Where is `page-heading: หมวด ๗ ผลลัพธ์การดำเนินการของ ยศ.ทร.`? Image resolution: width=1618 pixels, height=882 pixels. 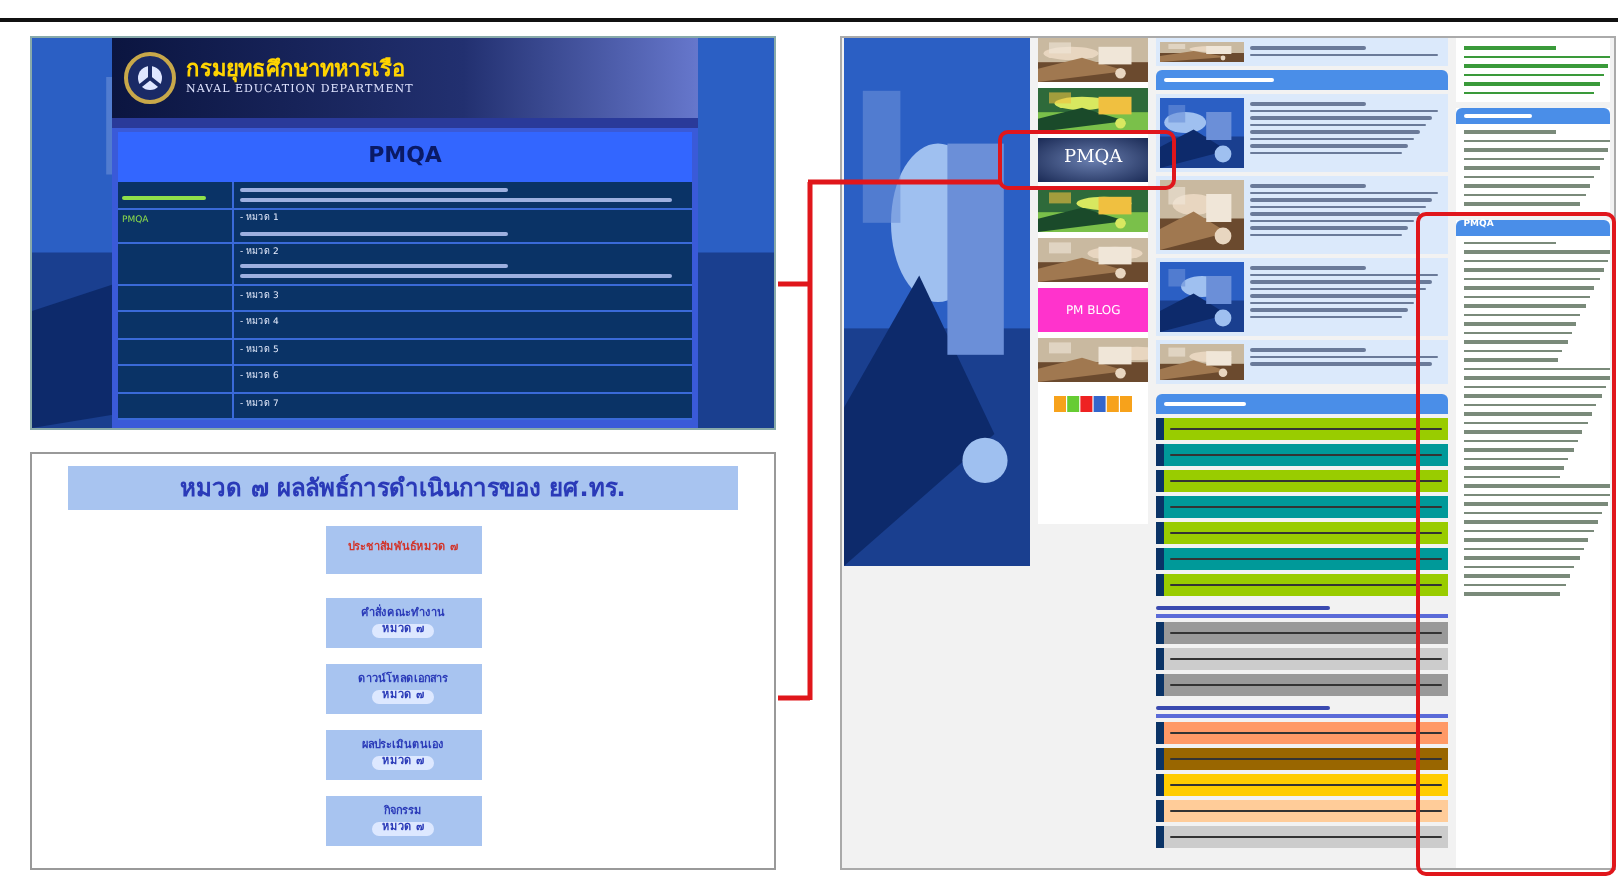 page-heading: หมวด ๗ ผลลัพธ์การดำเนินการของ ยศ.ทร. is located at coordinates (403, 488).